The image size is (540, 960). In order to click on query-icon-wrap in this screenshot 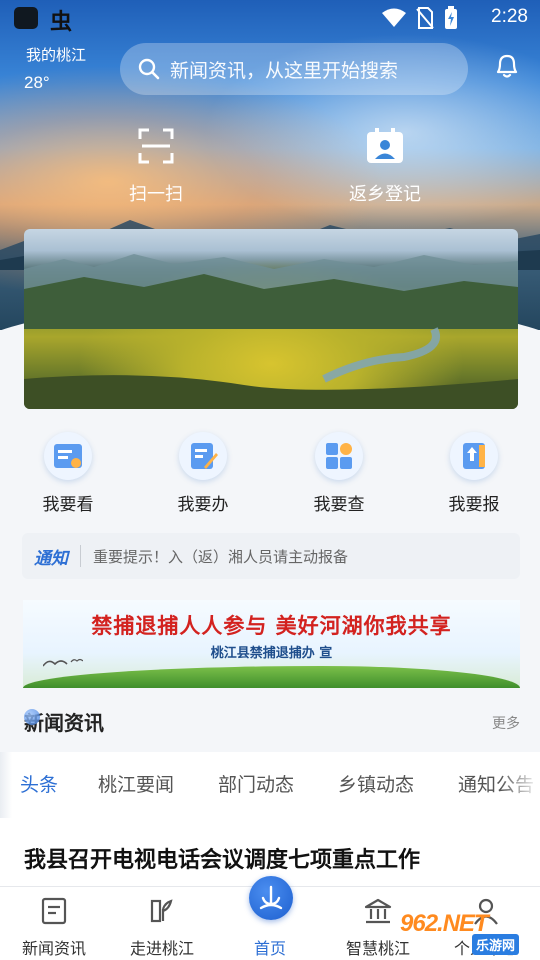, I will do `click(339, 456)`.